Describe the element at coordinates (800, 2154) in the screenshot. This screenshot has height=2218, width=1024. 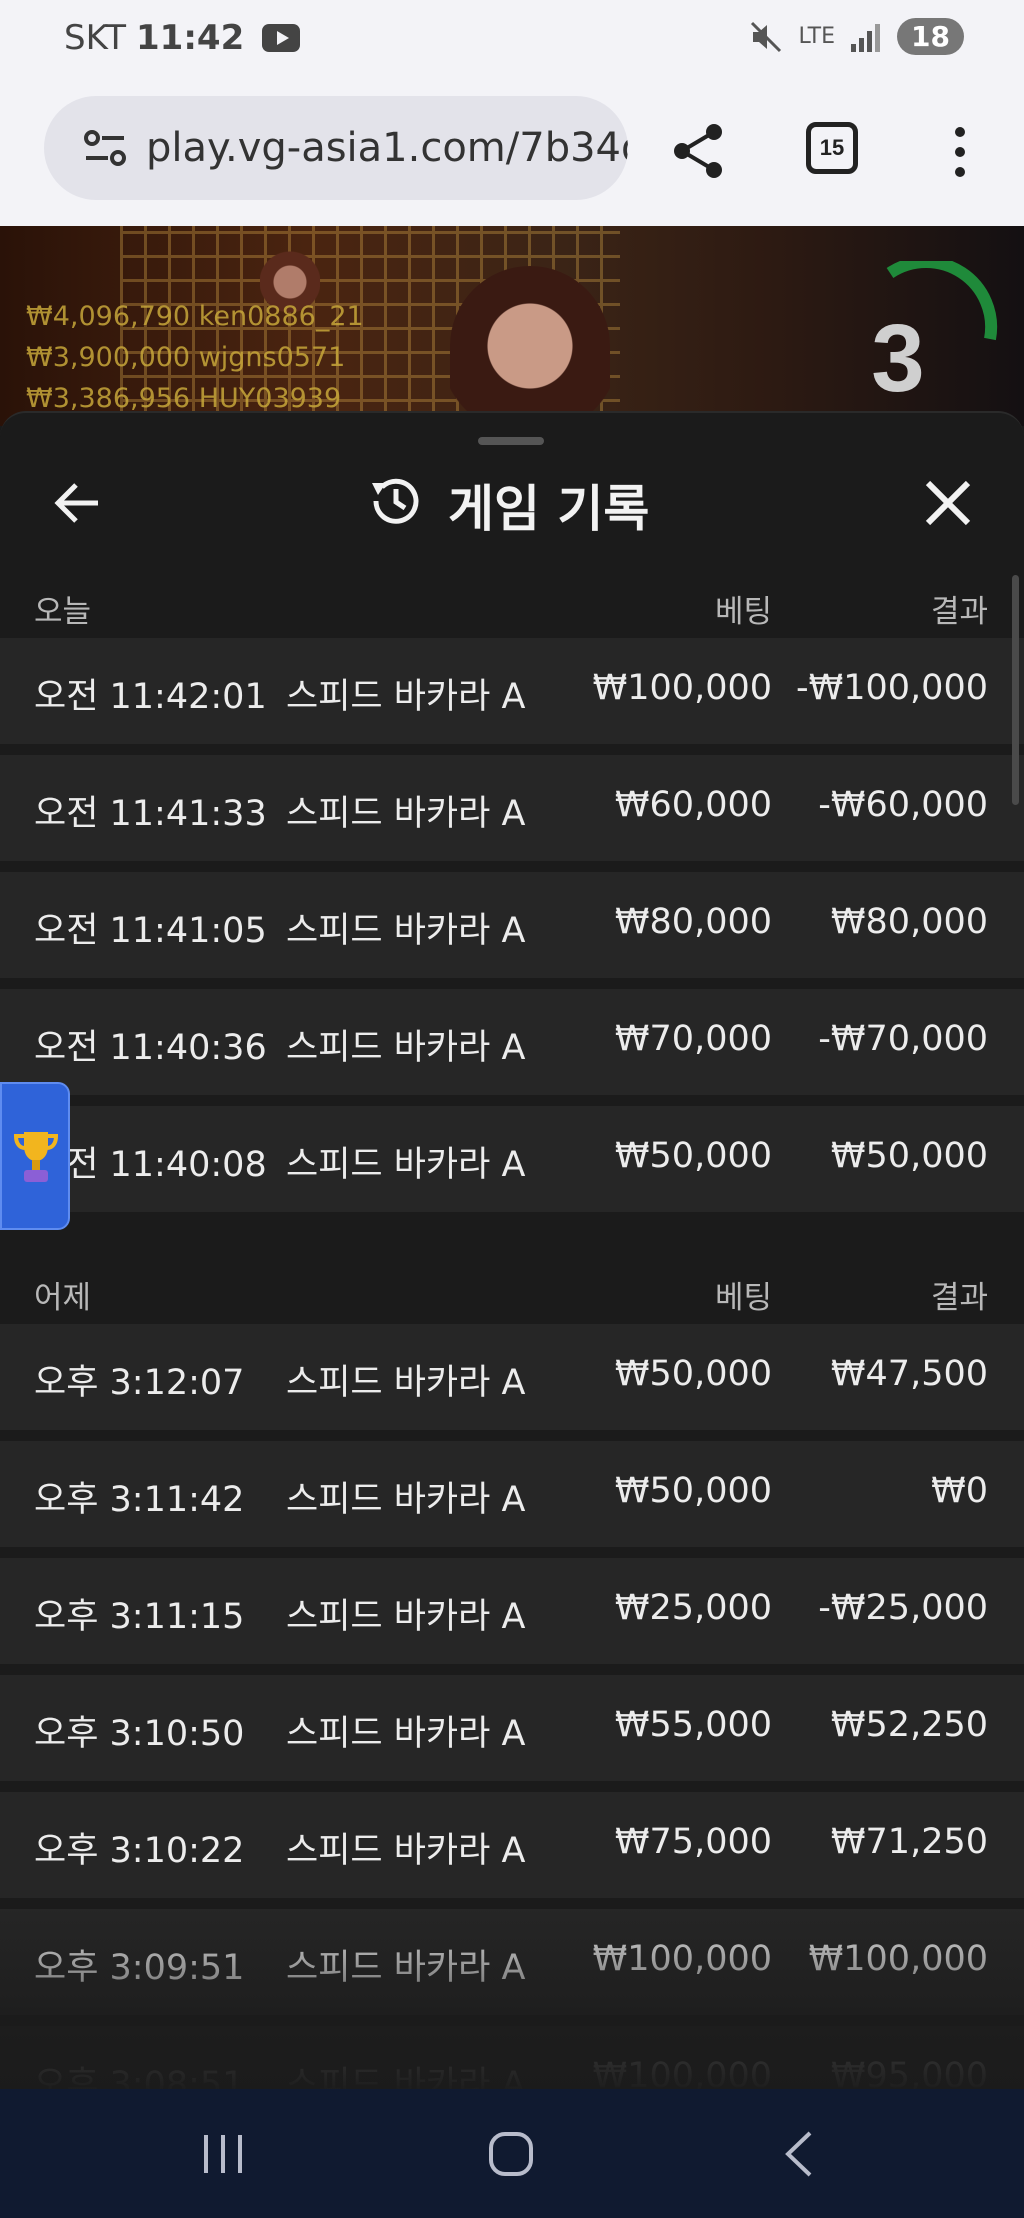
I see `back-nav-icon` at that location.